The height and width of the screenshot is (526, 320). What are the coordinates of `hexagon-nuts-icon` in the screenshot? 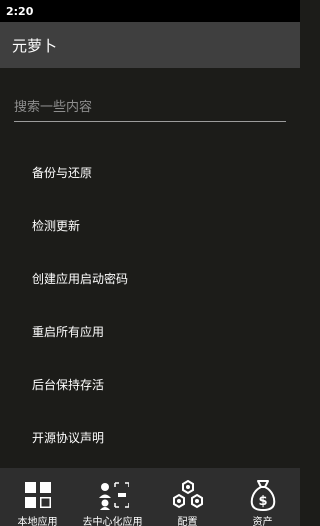 It's located at (188, 495).